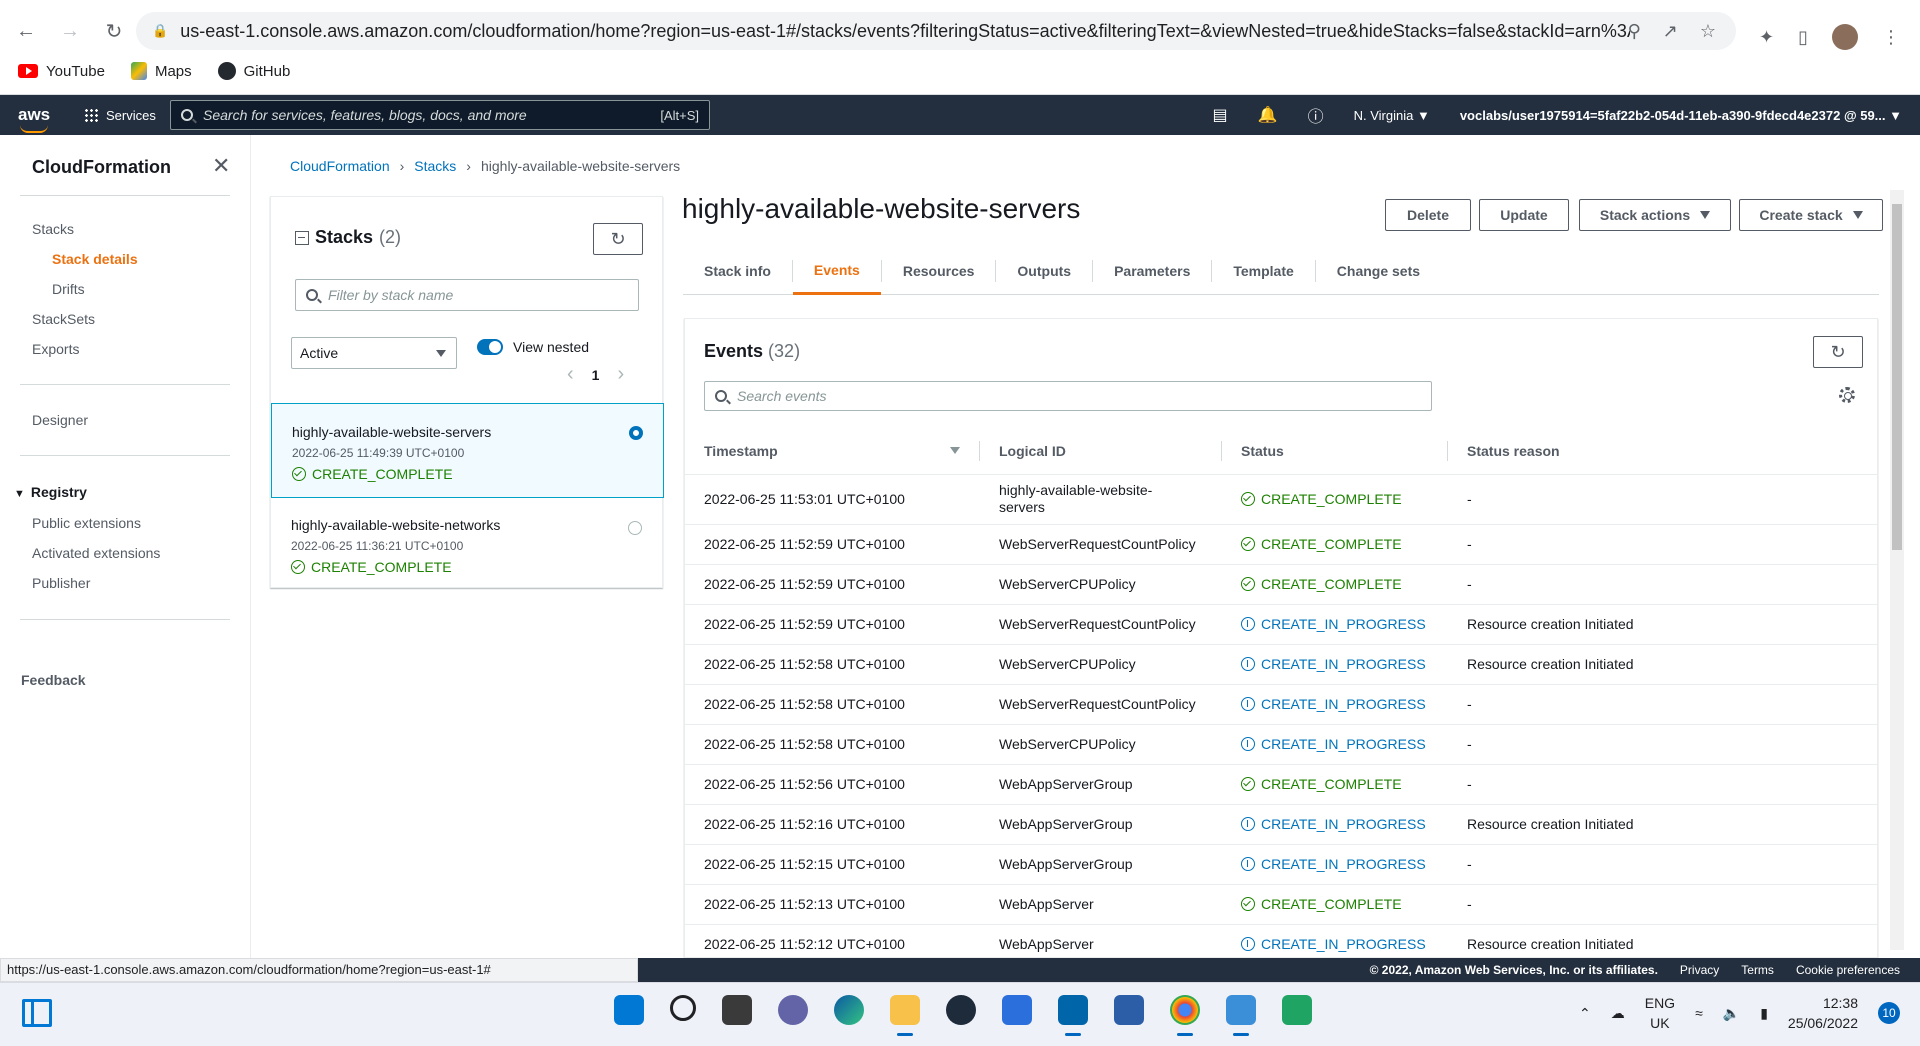 The width and height of the screenshot is (1920, 1046). I want to click on tab-template: Template, so click(1263, 271).